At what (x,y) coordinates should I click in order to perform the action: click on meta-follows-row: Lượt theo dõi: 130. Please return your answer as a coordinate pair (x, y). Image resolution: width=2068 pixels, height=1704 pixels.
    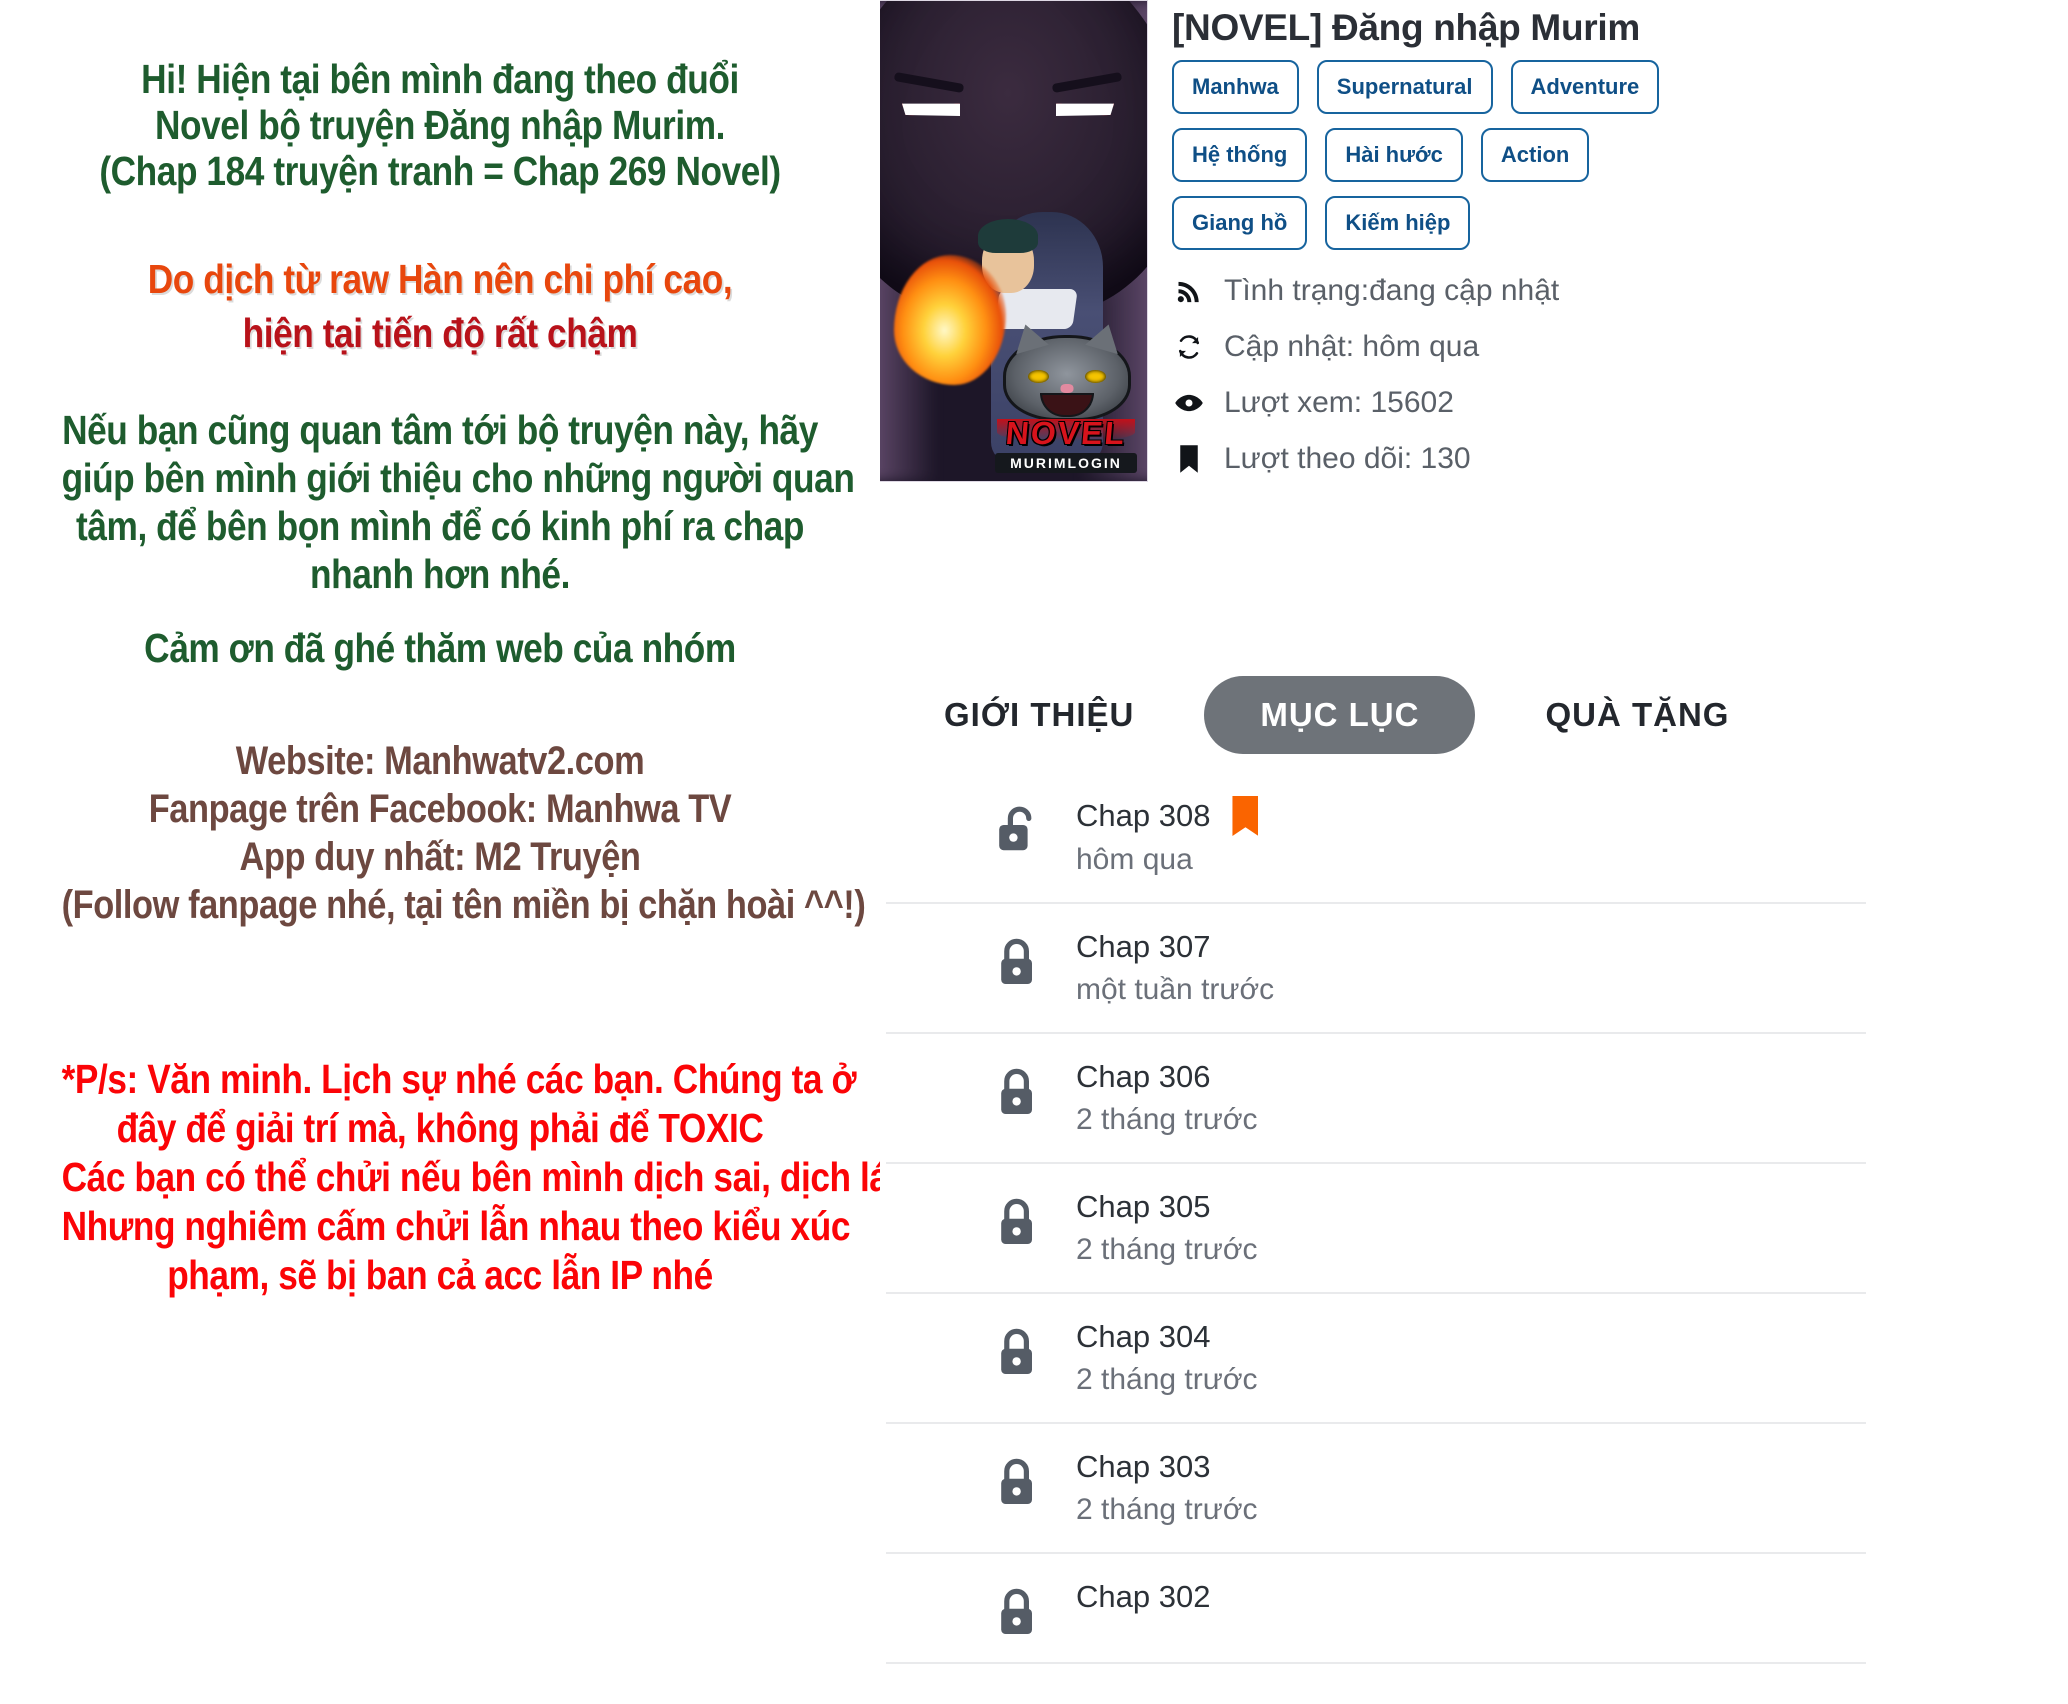
    Looking at the image, I should click on (1447, 459).